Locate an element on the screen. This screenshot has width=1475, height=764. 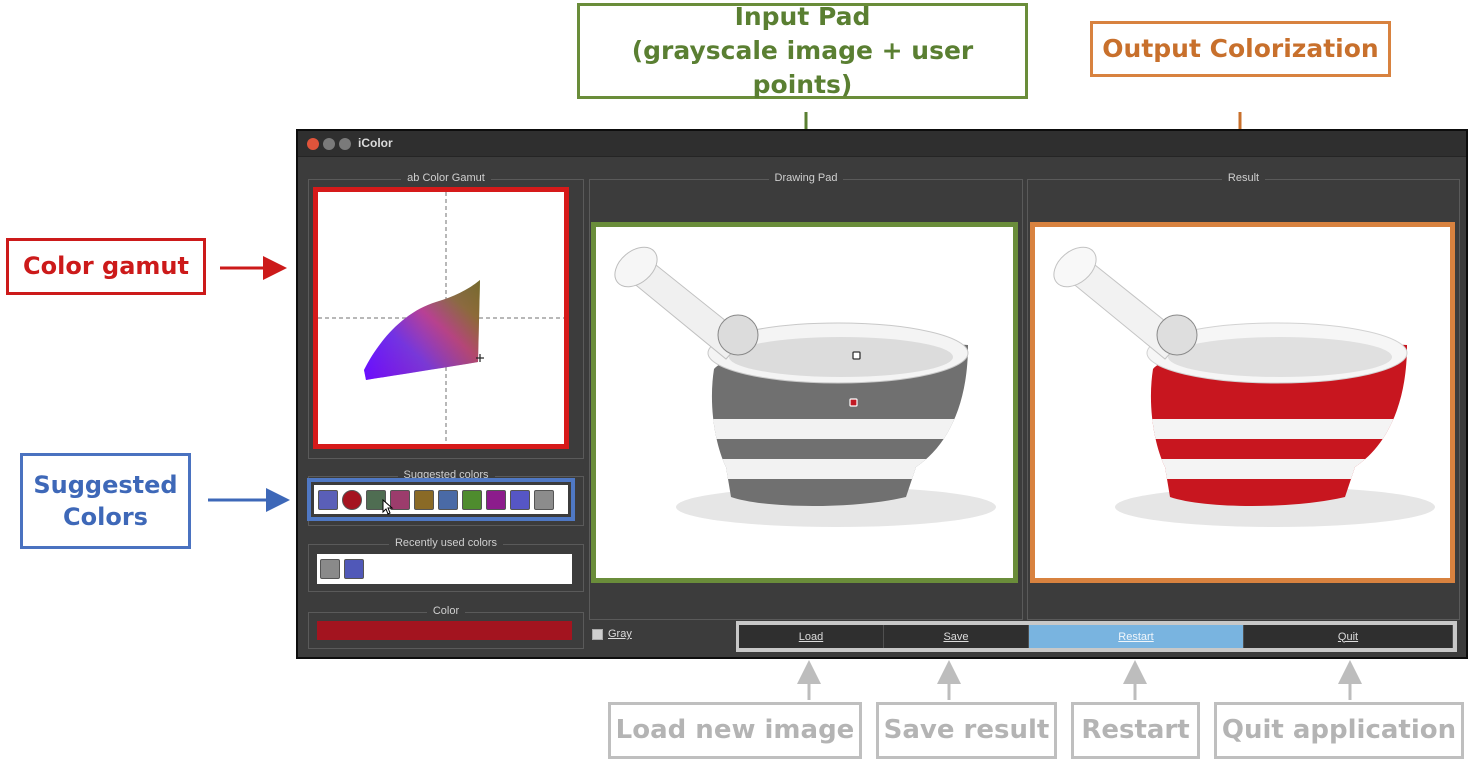
user-point-gray is located at coordinates (856, 355).